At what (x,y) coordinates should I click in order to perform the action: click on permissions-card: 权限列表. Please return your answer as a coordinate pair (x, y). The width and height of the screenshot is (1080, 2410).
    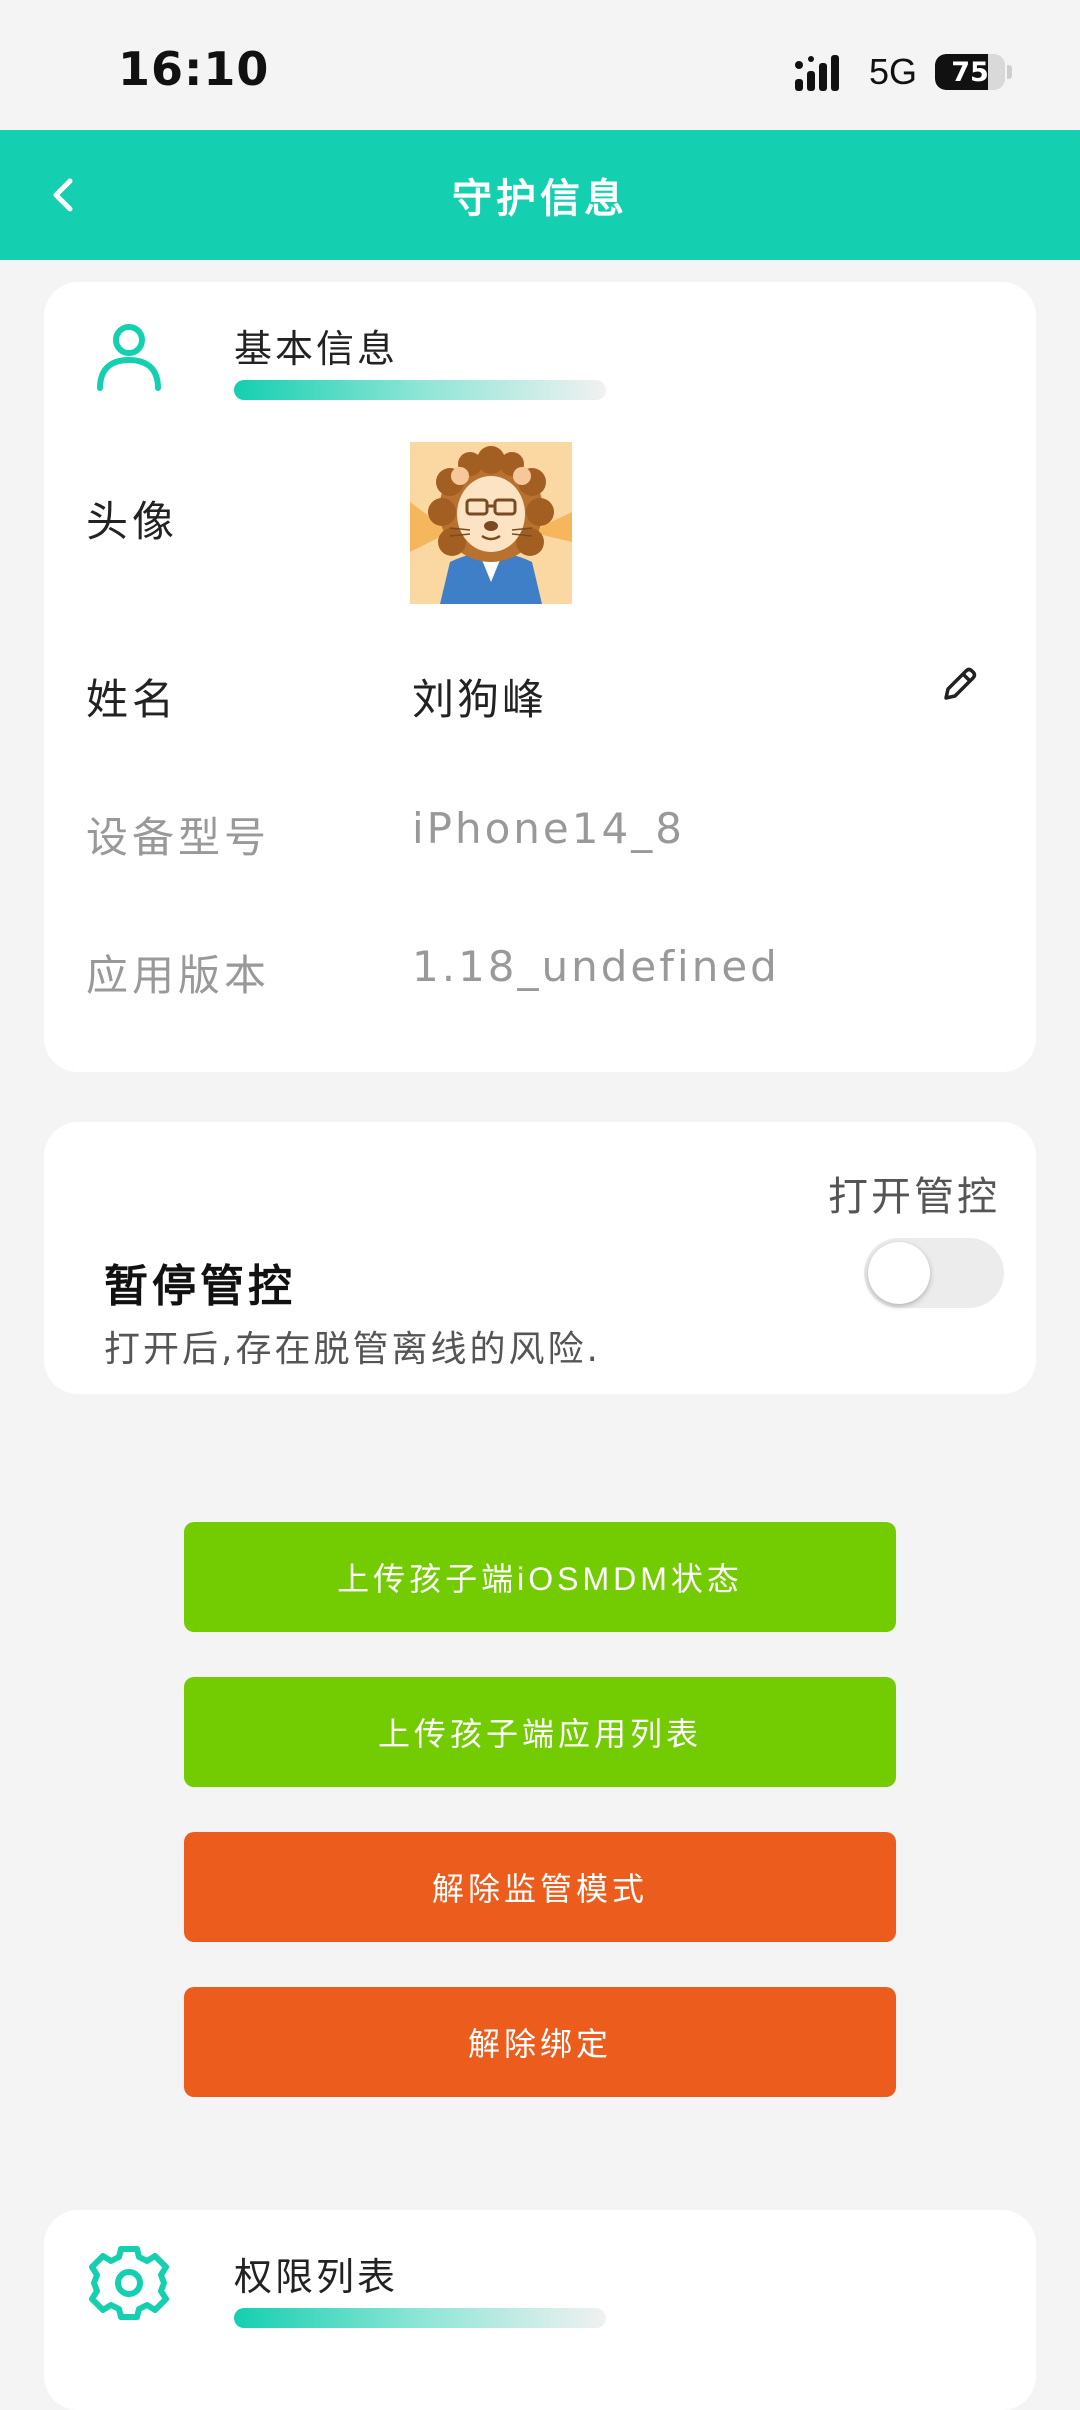
    Looking at the image, I should click on (540, 2310).